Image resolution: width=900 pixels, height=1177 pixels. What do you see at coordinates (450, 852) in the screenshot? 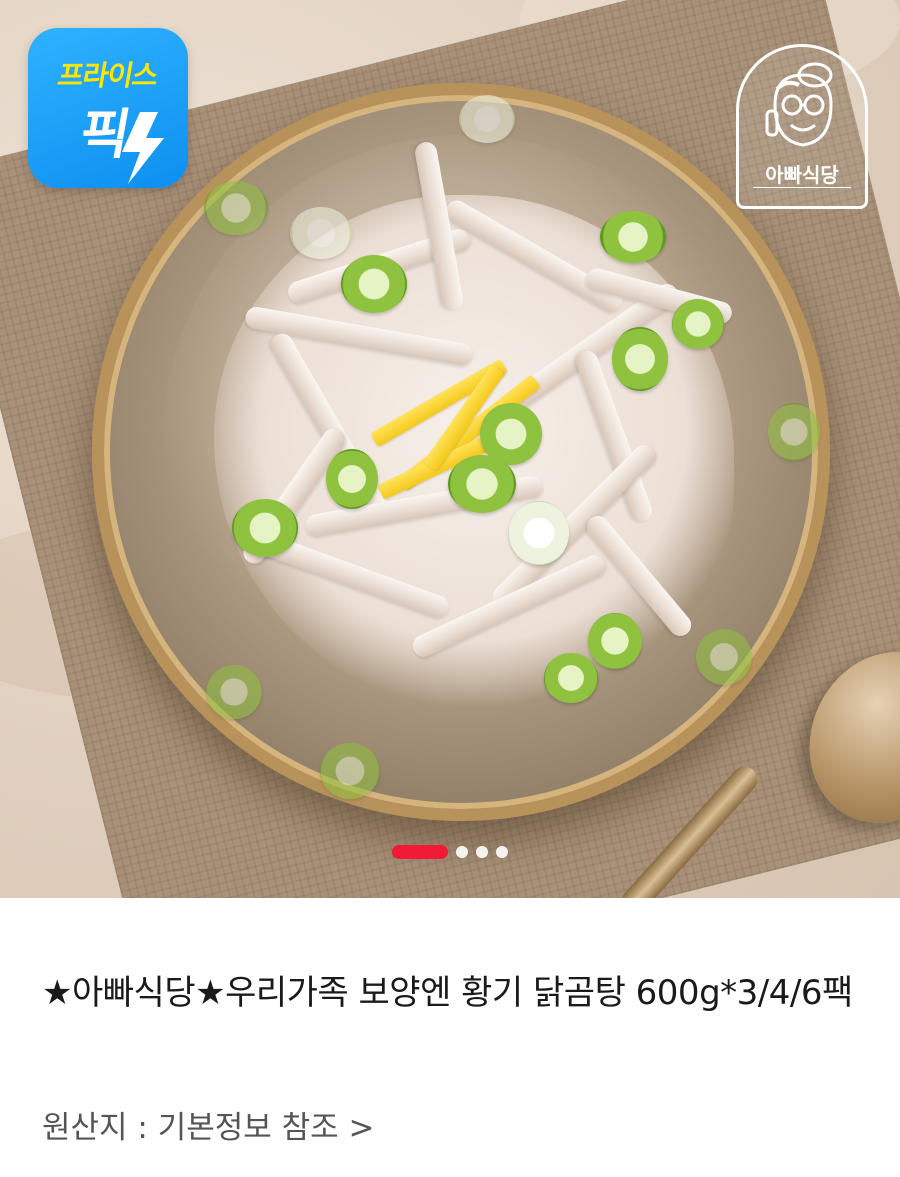
I see `carousel-pagination` at bounding box center [450, 852].